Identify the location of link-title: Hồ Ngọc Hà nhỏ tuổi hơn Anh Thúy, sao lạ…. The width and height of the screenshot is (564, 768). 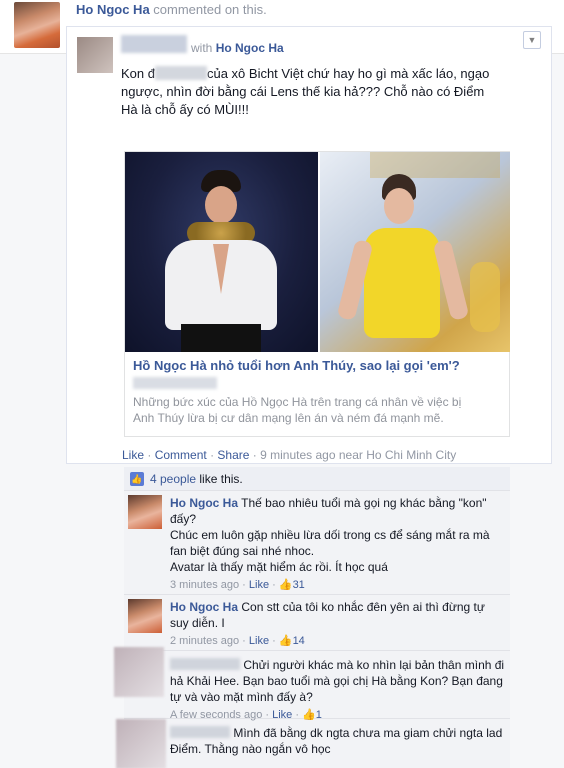
(318, 365).